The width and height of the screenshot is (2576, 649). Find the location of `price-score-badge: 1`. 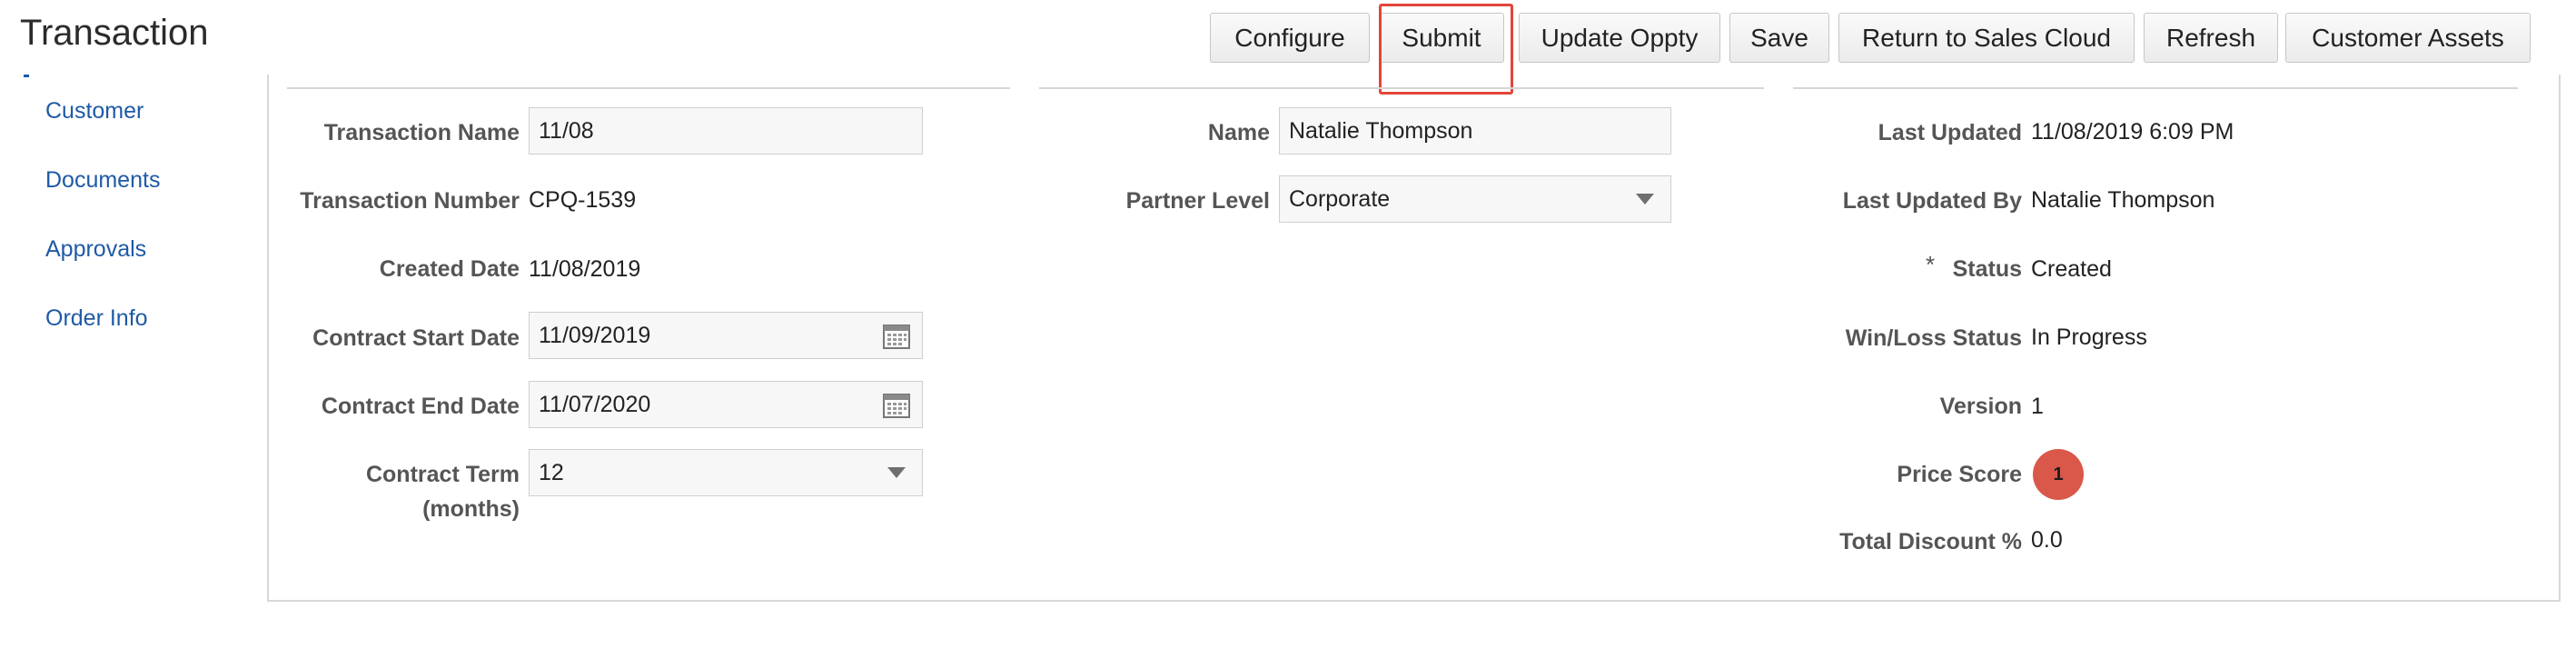

price-score-badge: 1 is located at coordinates (2058, 474).